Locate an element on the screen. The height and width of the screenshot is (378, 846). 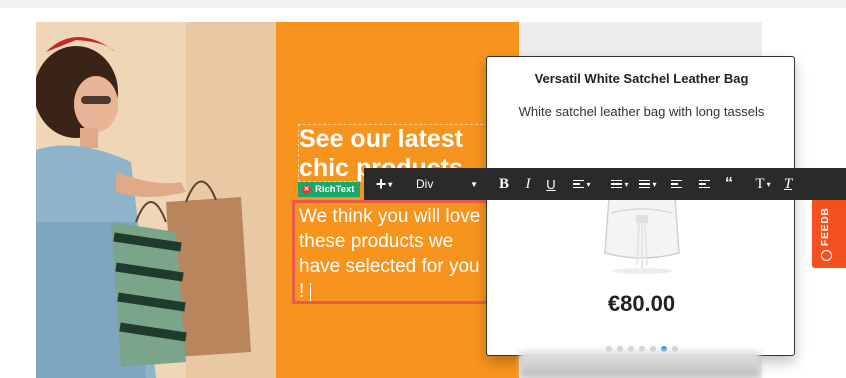
indent-icon is located at coordinates (704, 184).